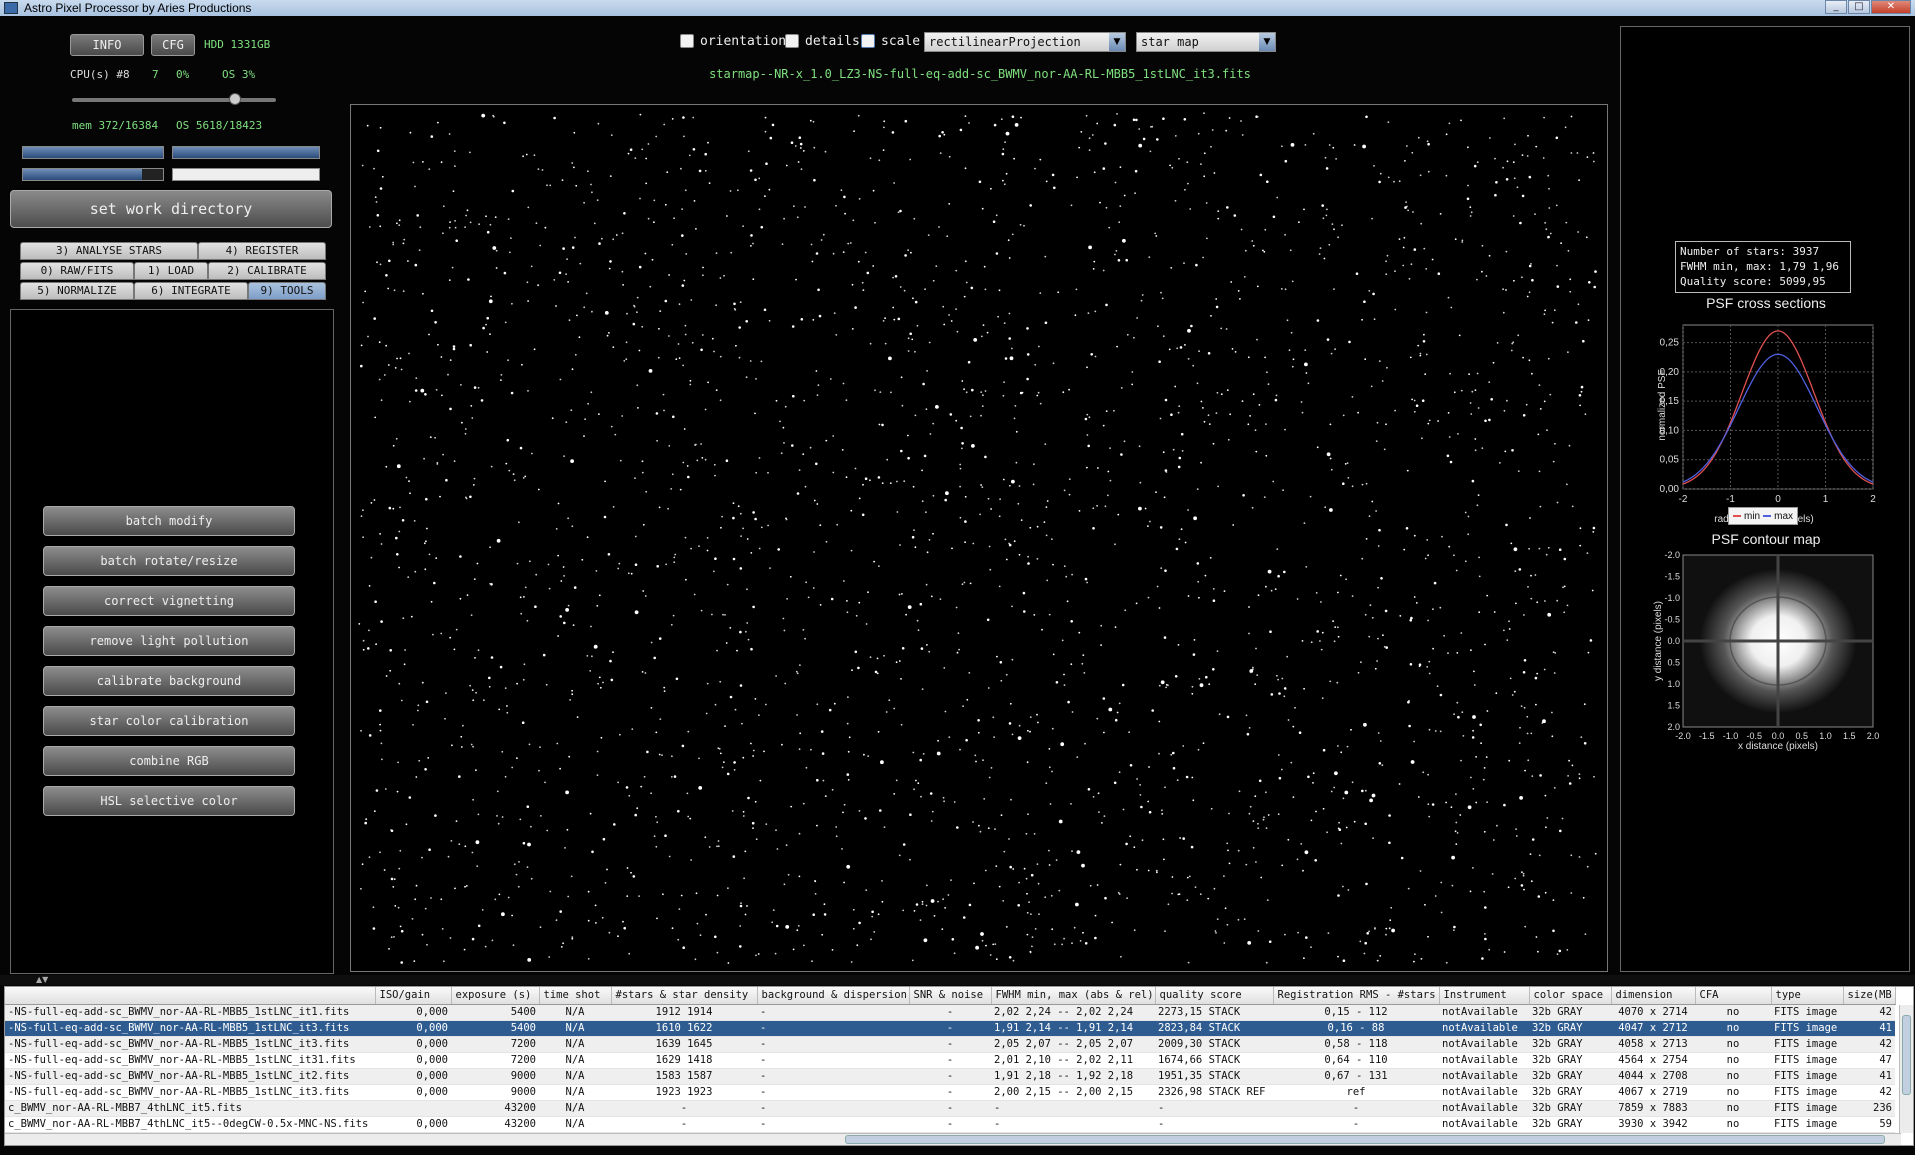 The height and width of the screenshot is (1155, 1915). I want to click on calibrate-background-button: calibrate background, so click(169, 681).